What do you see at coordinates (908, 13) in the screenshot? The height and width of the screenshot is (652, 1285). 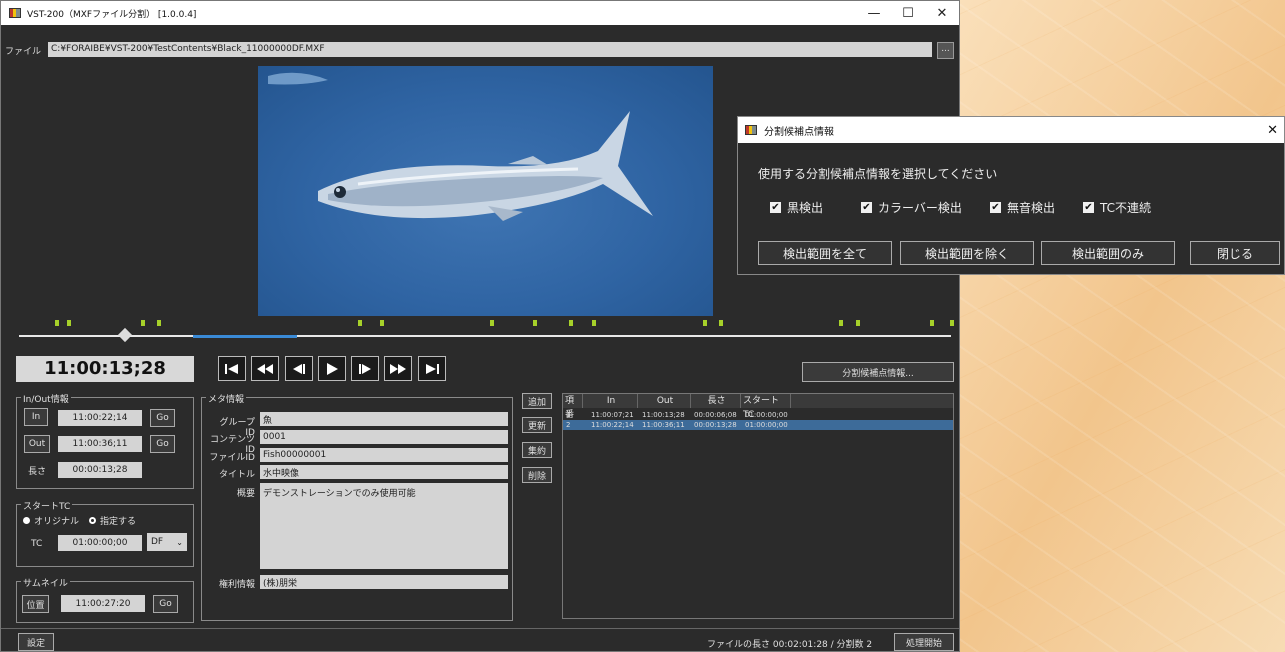 I see `maximize-button: ☐` at bounding box center [908, 13].